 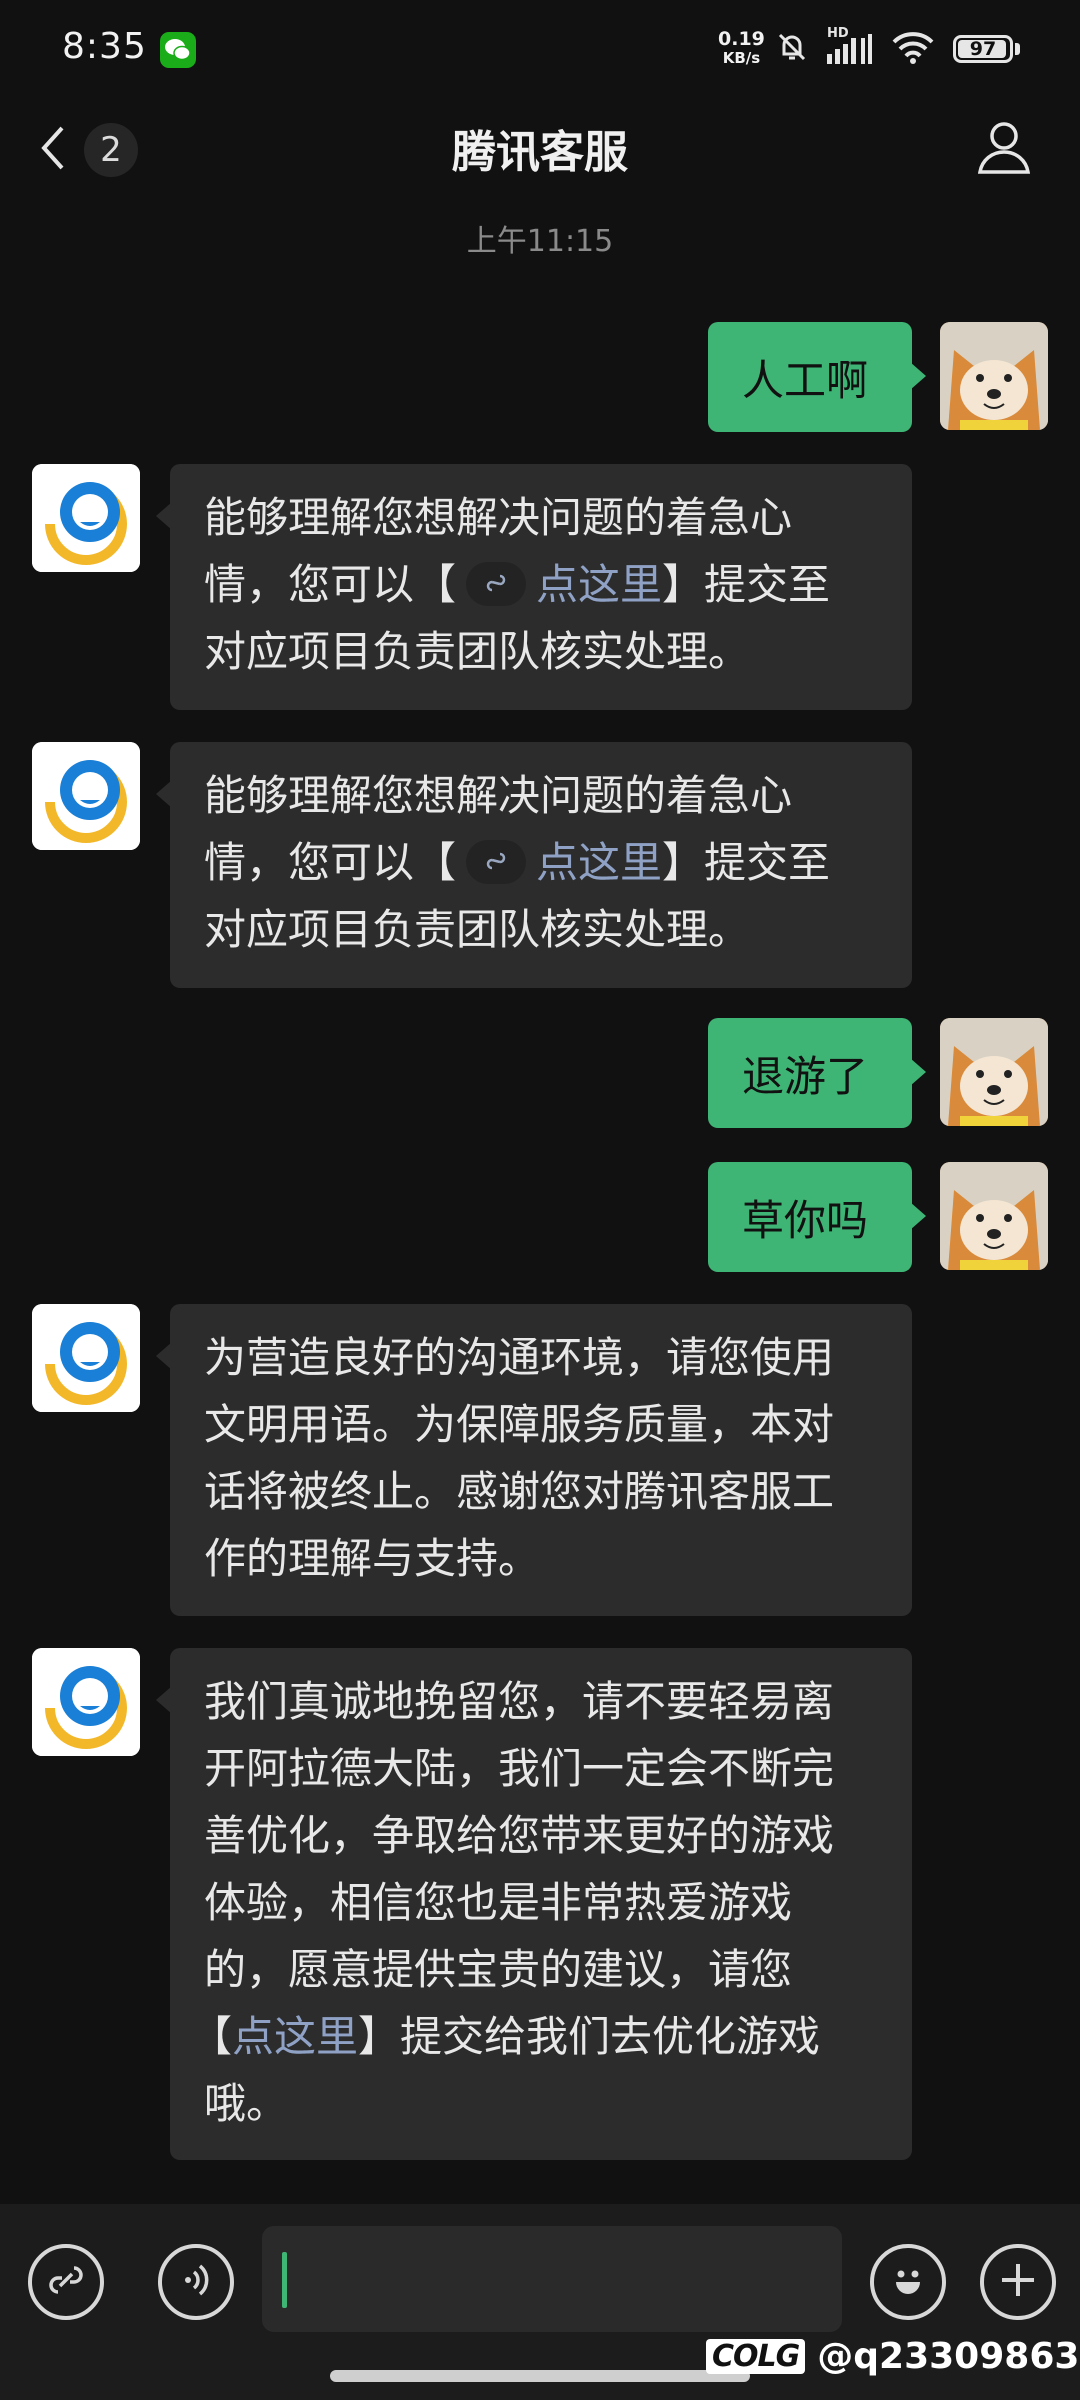 I want to click on mini-program-button, so click(x=66, y=2282).